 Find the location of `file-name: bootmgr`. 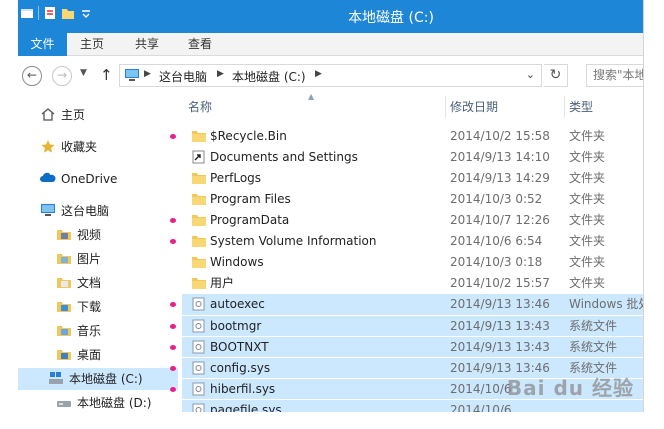

file-name: bootmgr is located at coordinates (236, 326).